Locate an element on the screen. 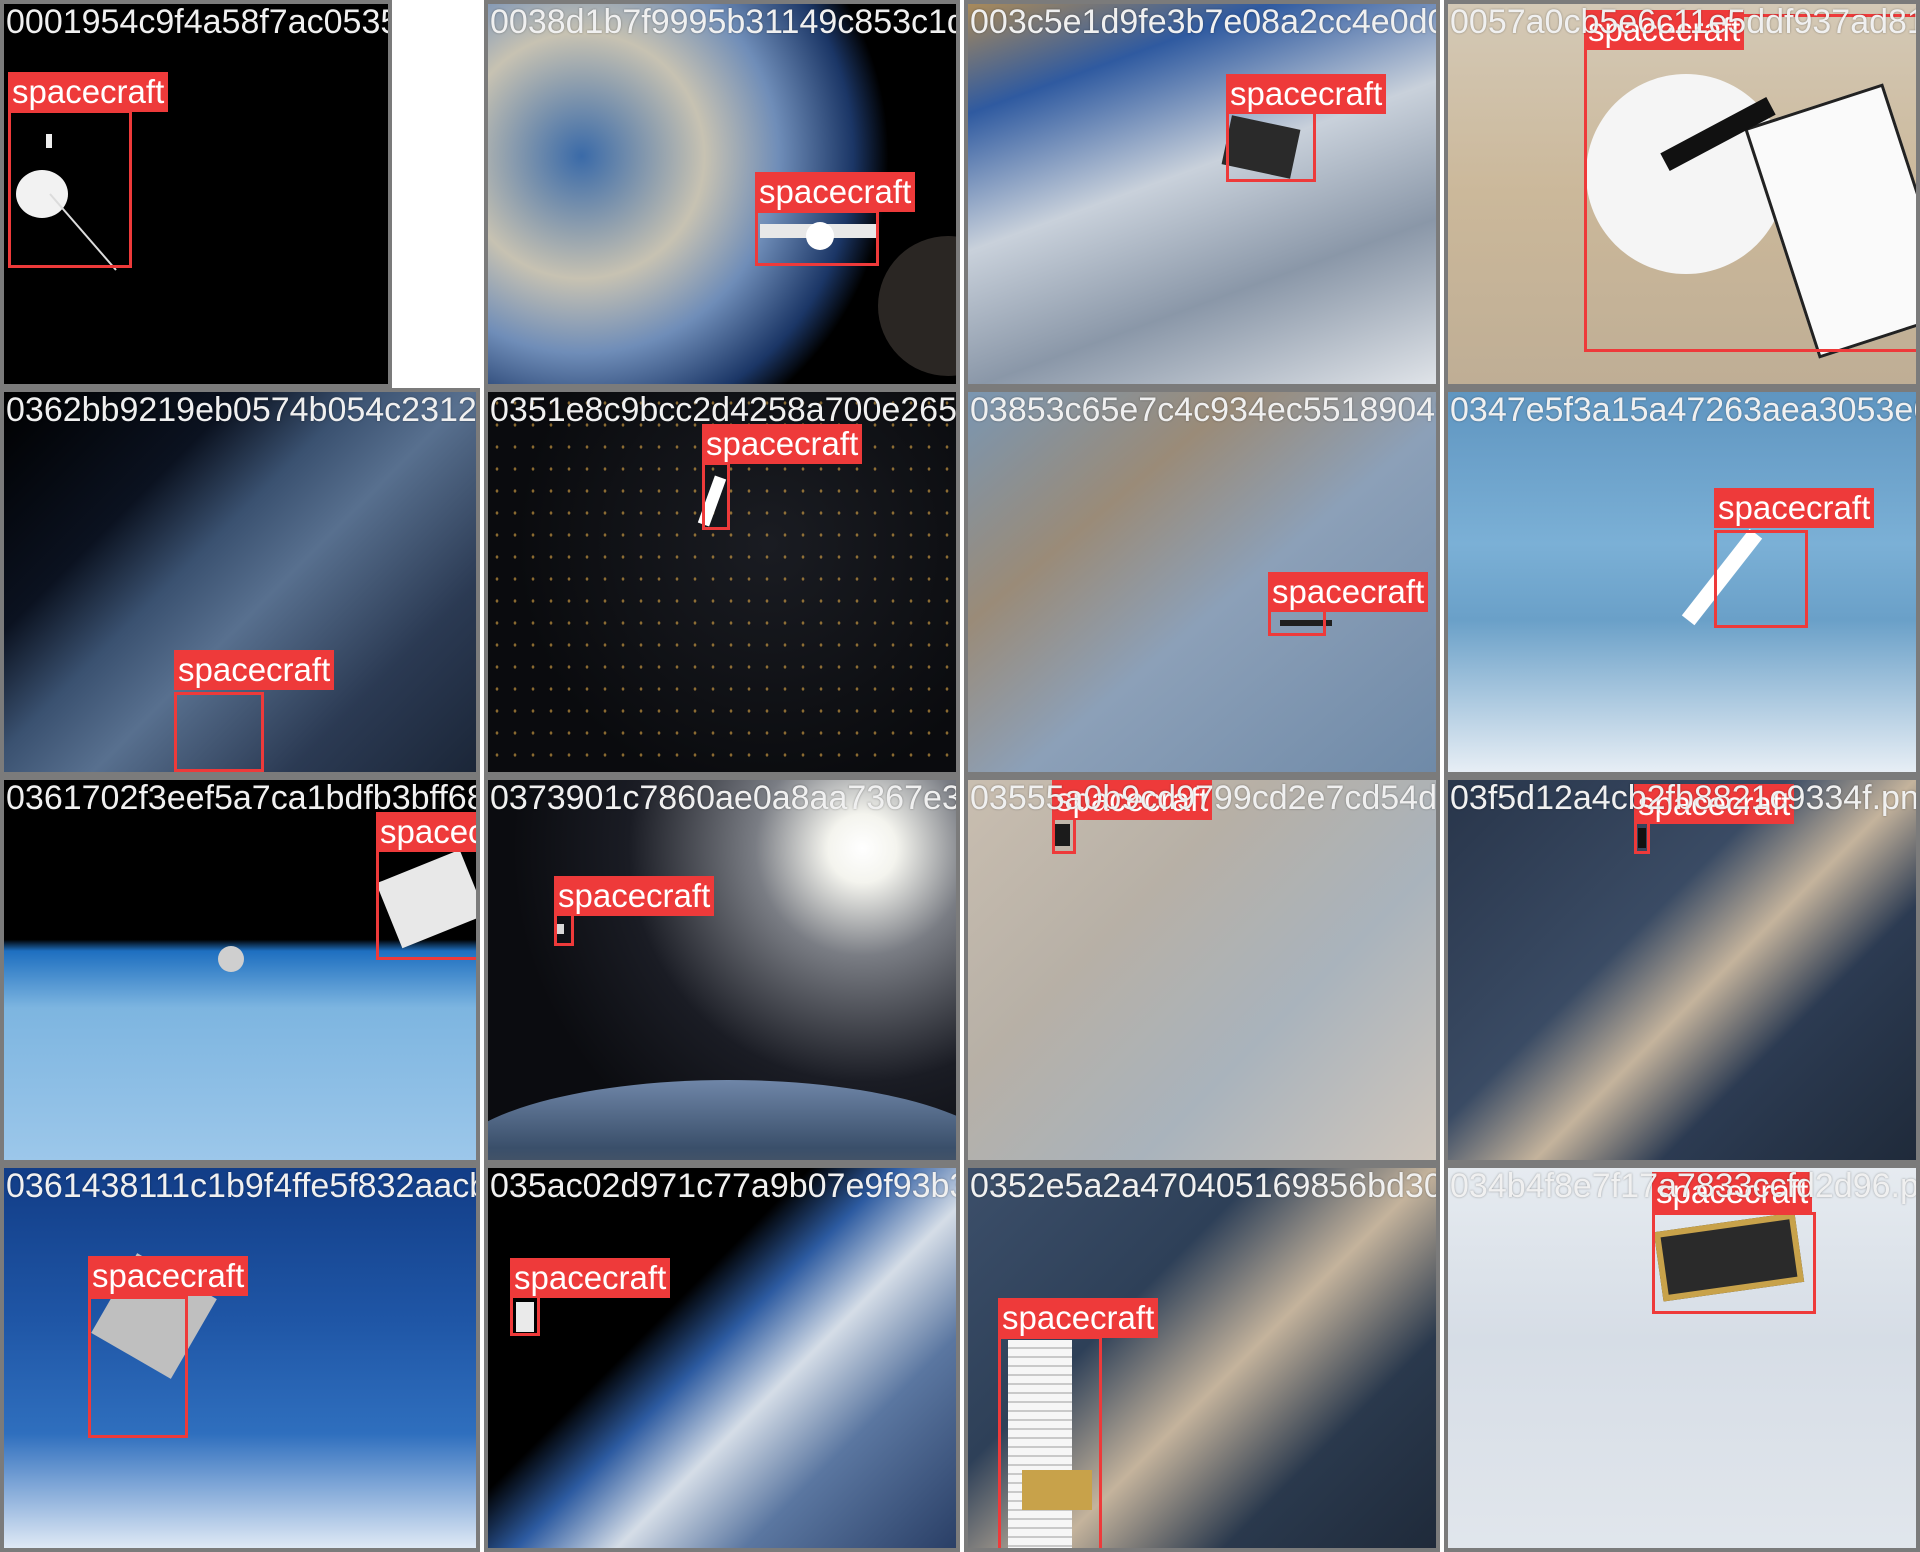  tile-title: 0361702f3eef5a7ca1bdfb3bff6820c90.png is located at coordinates (241, 798).